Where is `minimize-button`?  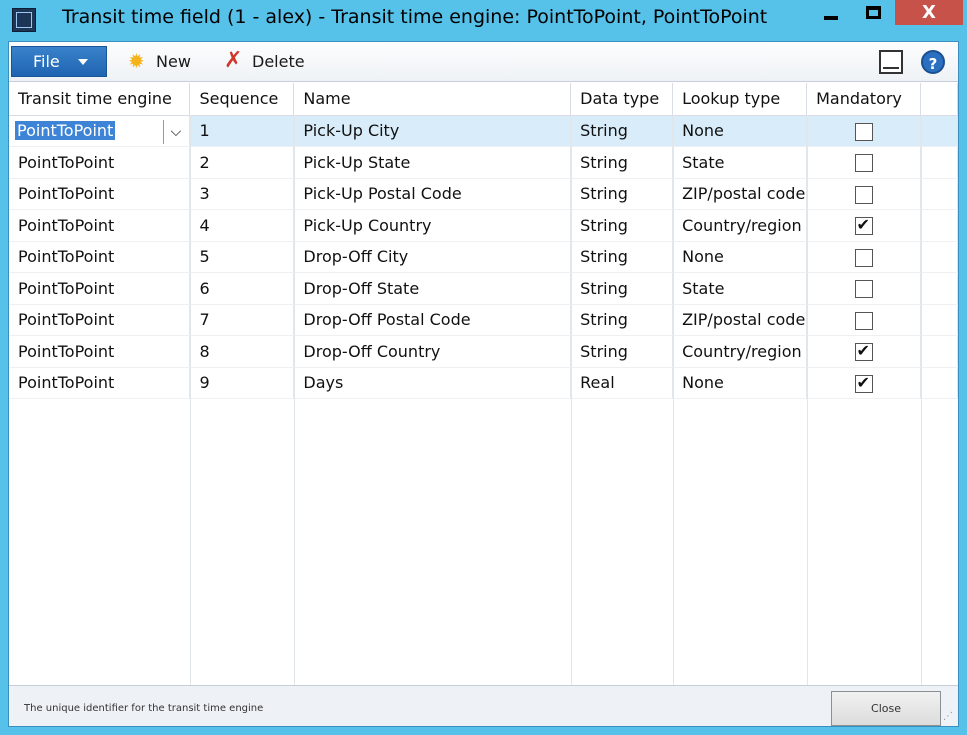
minimize-button is located at coordinates (831, 12).